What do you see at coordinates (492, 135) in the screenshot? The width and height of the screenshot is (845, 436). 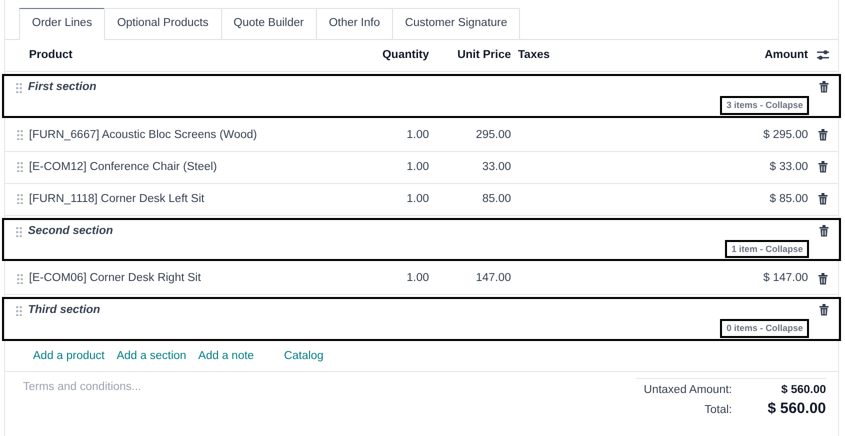 I see `table-cell-text: 295.00` at bounding box center [492, 135].